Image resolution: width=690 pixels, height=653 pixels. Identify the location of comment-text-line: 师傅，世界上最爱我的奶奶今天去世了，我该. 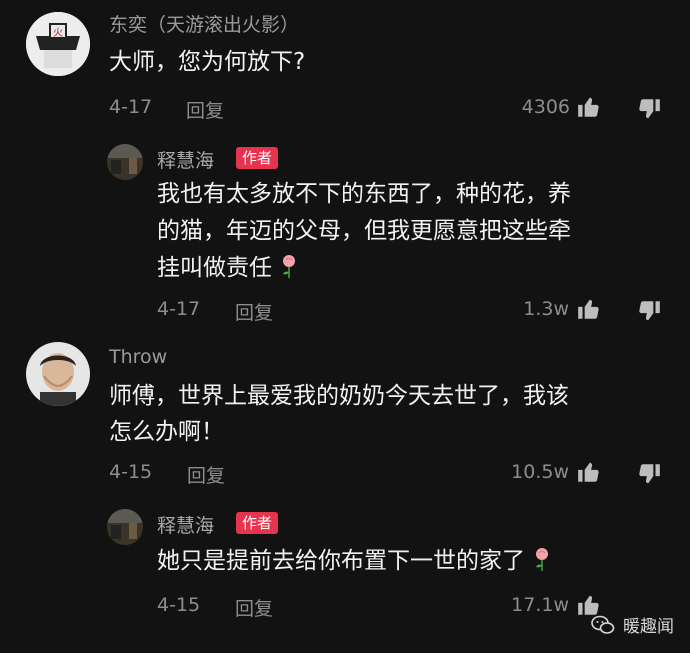
(339, 396).